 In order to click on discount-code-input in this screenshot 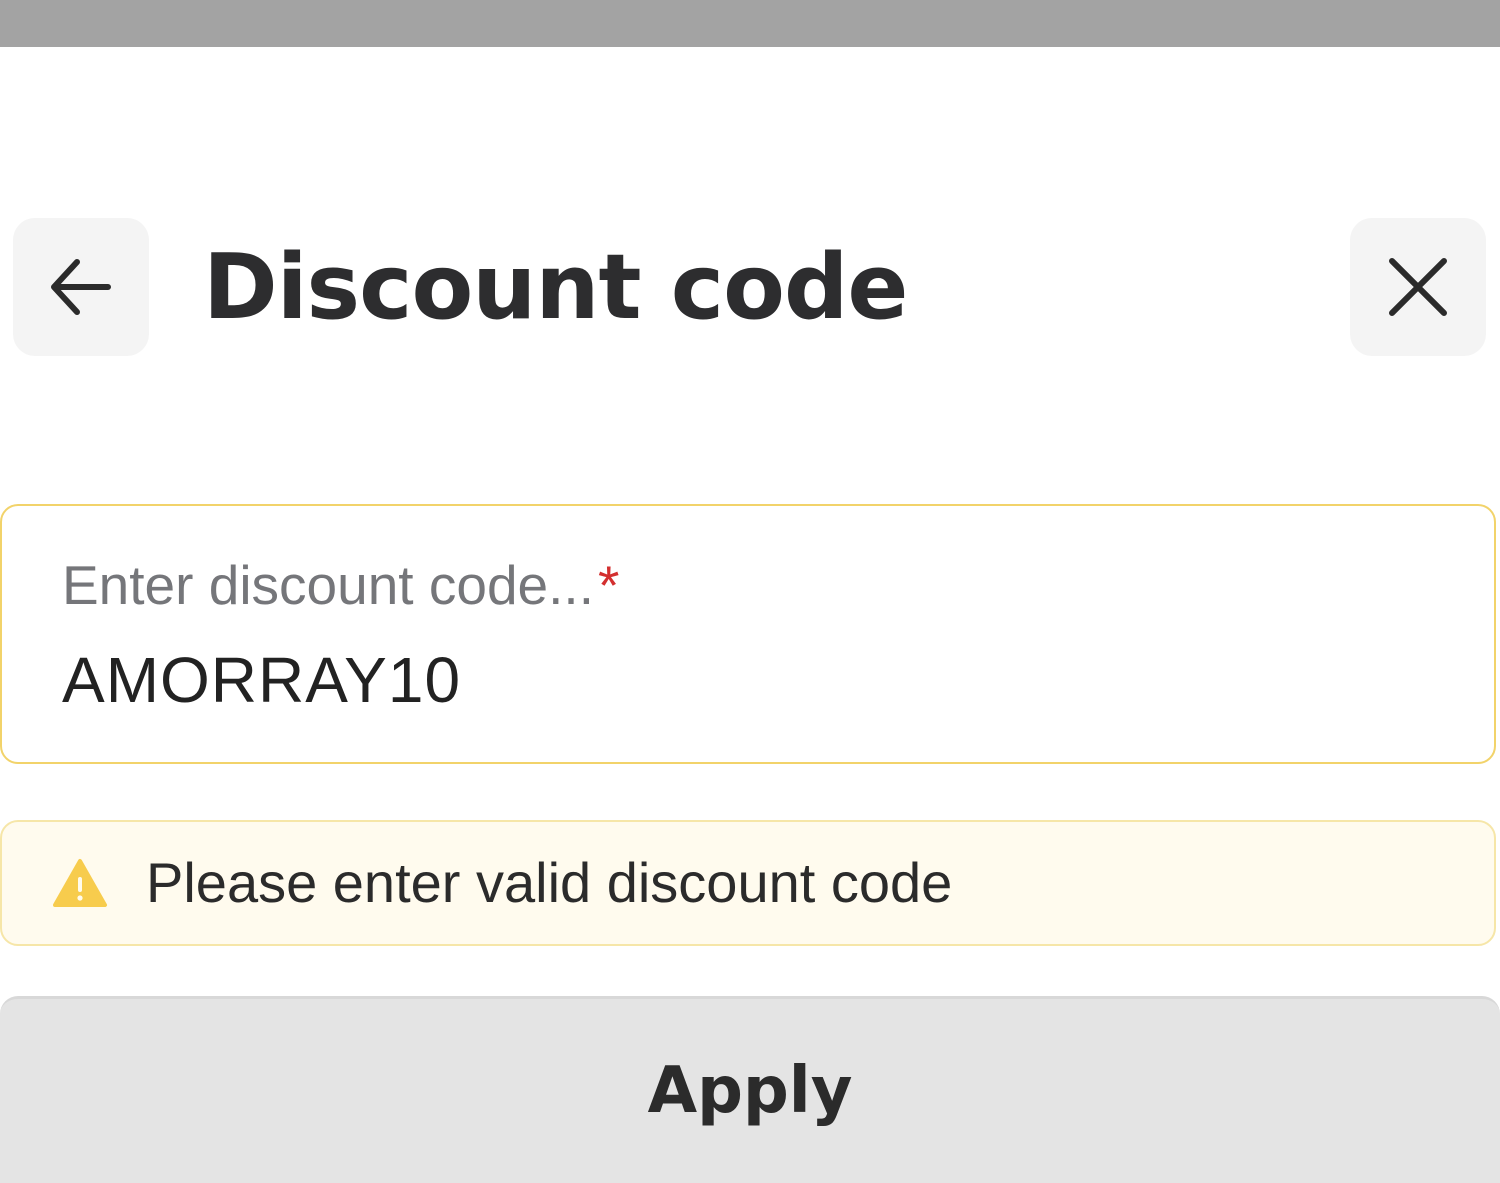, I will do `click(752, 680)`.